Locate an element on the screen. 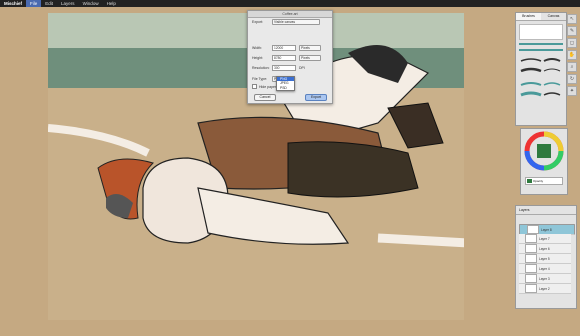  width-input: 12000 is located at coordinates (284, 48).